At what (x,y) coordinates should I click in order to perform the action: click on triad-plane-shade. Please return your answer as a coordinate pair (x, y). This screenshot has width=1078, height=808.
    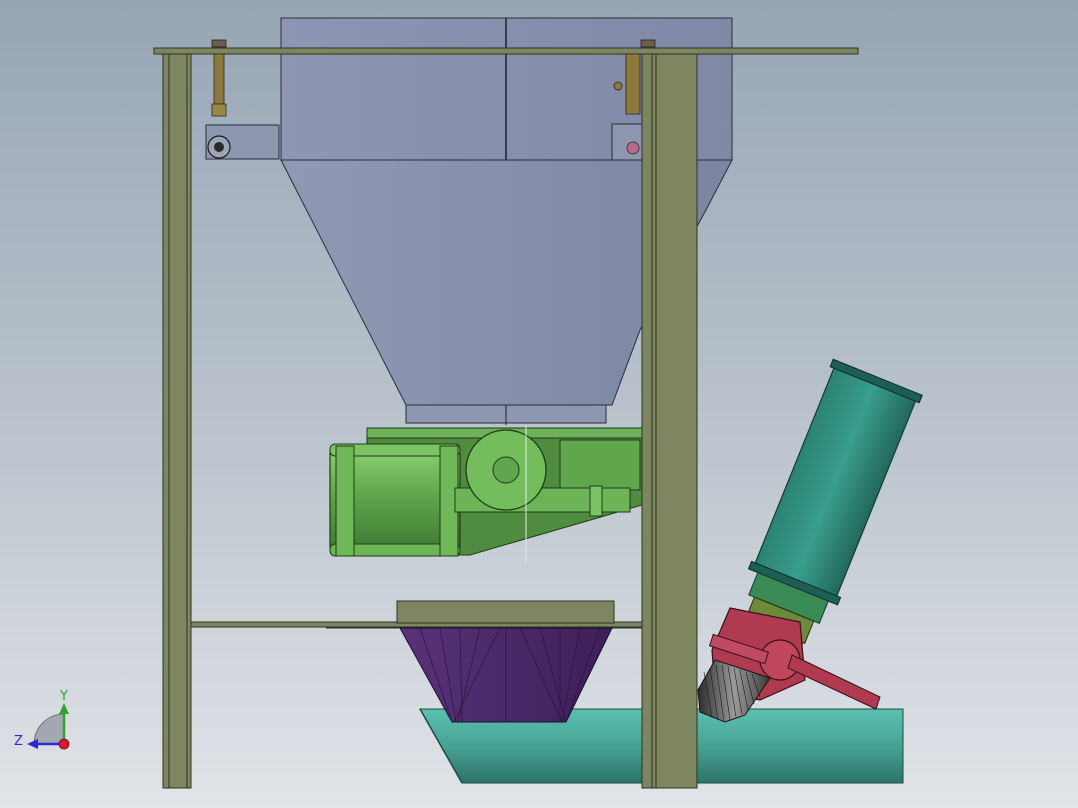
    Looking at the image, I should click on (49, 729).